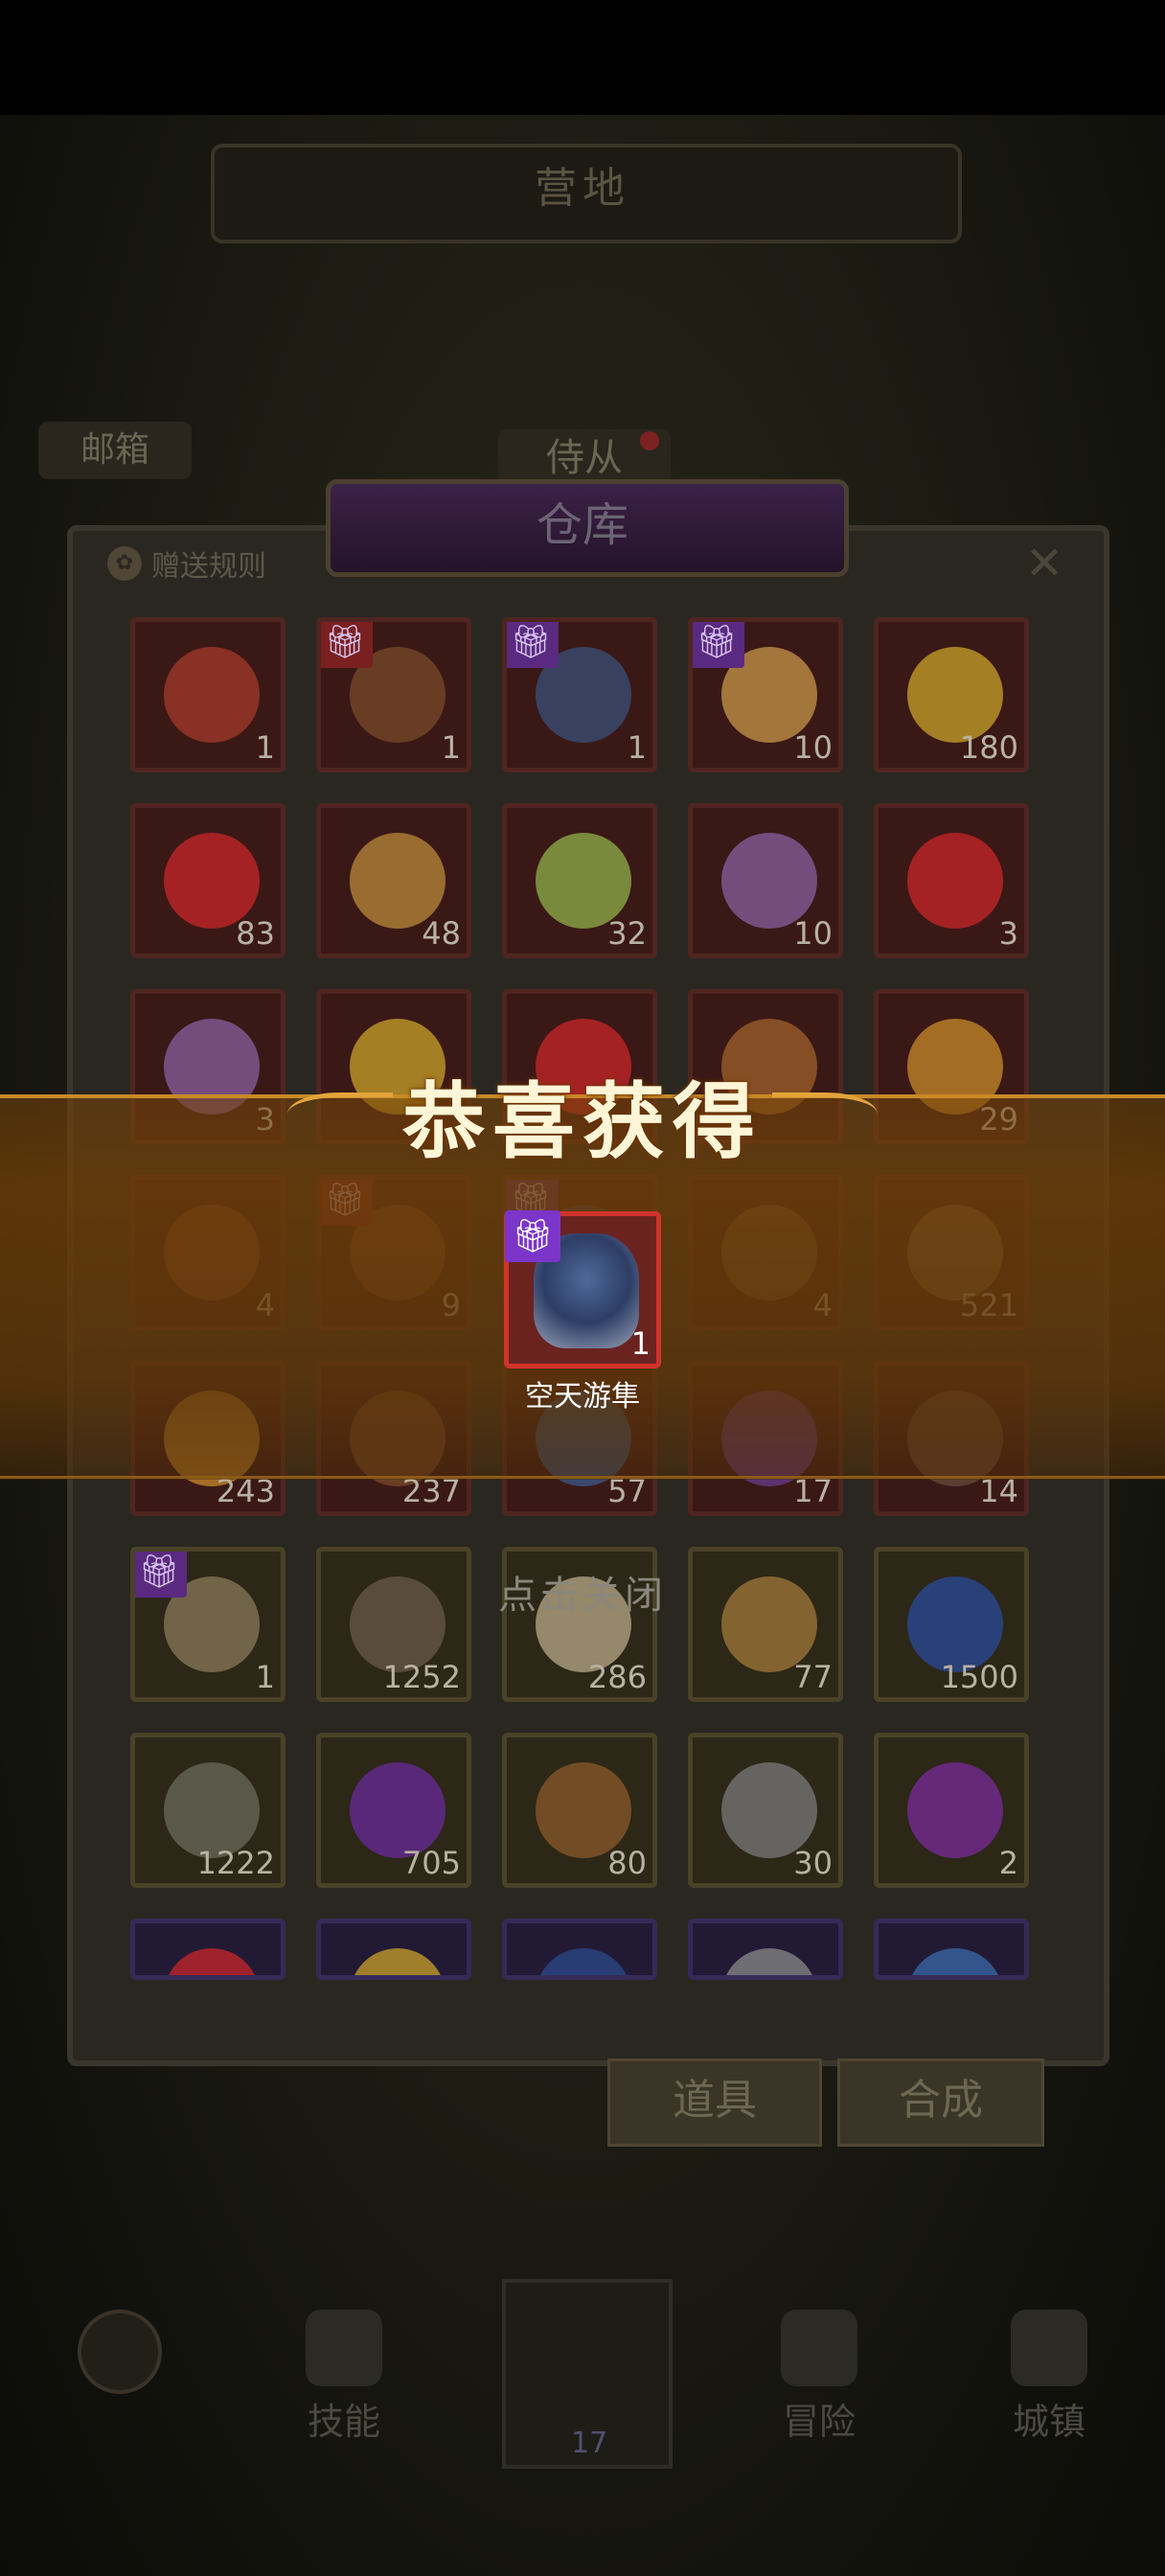  I want to click on crystal-icon, so click(769, 881).